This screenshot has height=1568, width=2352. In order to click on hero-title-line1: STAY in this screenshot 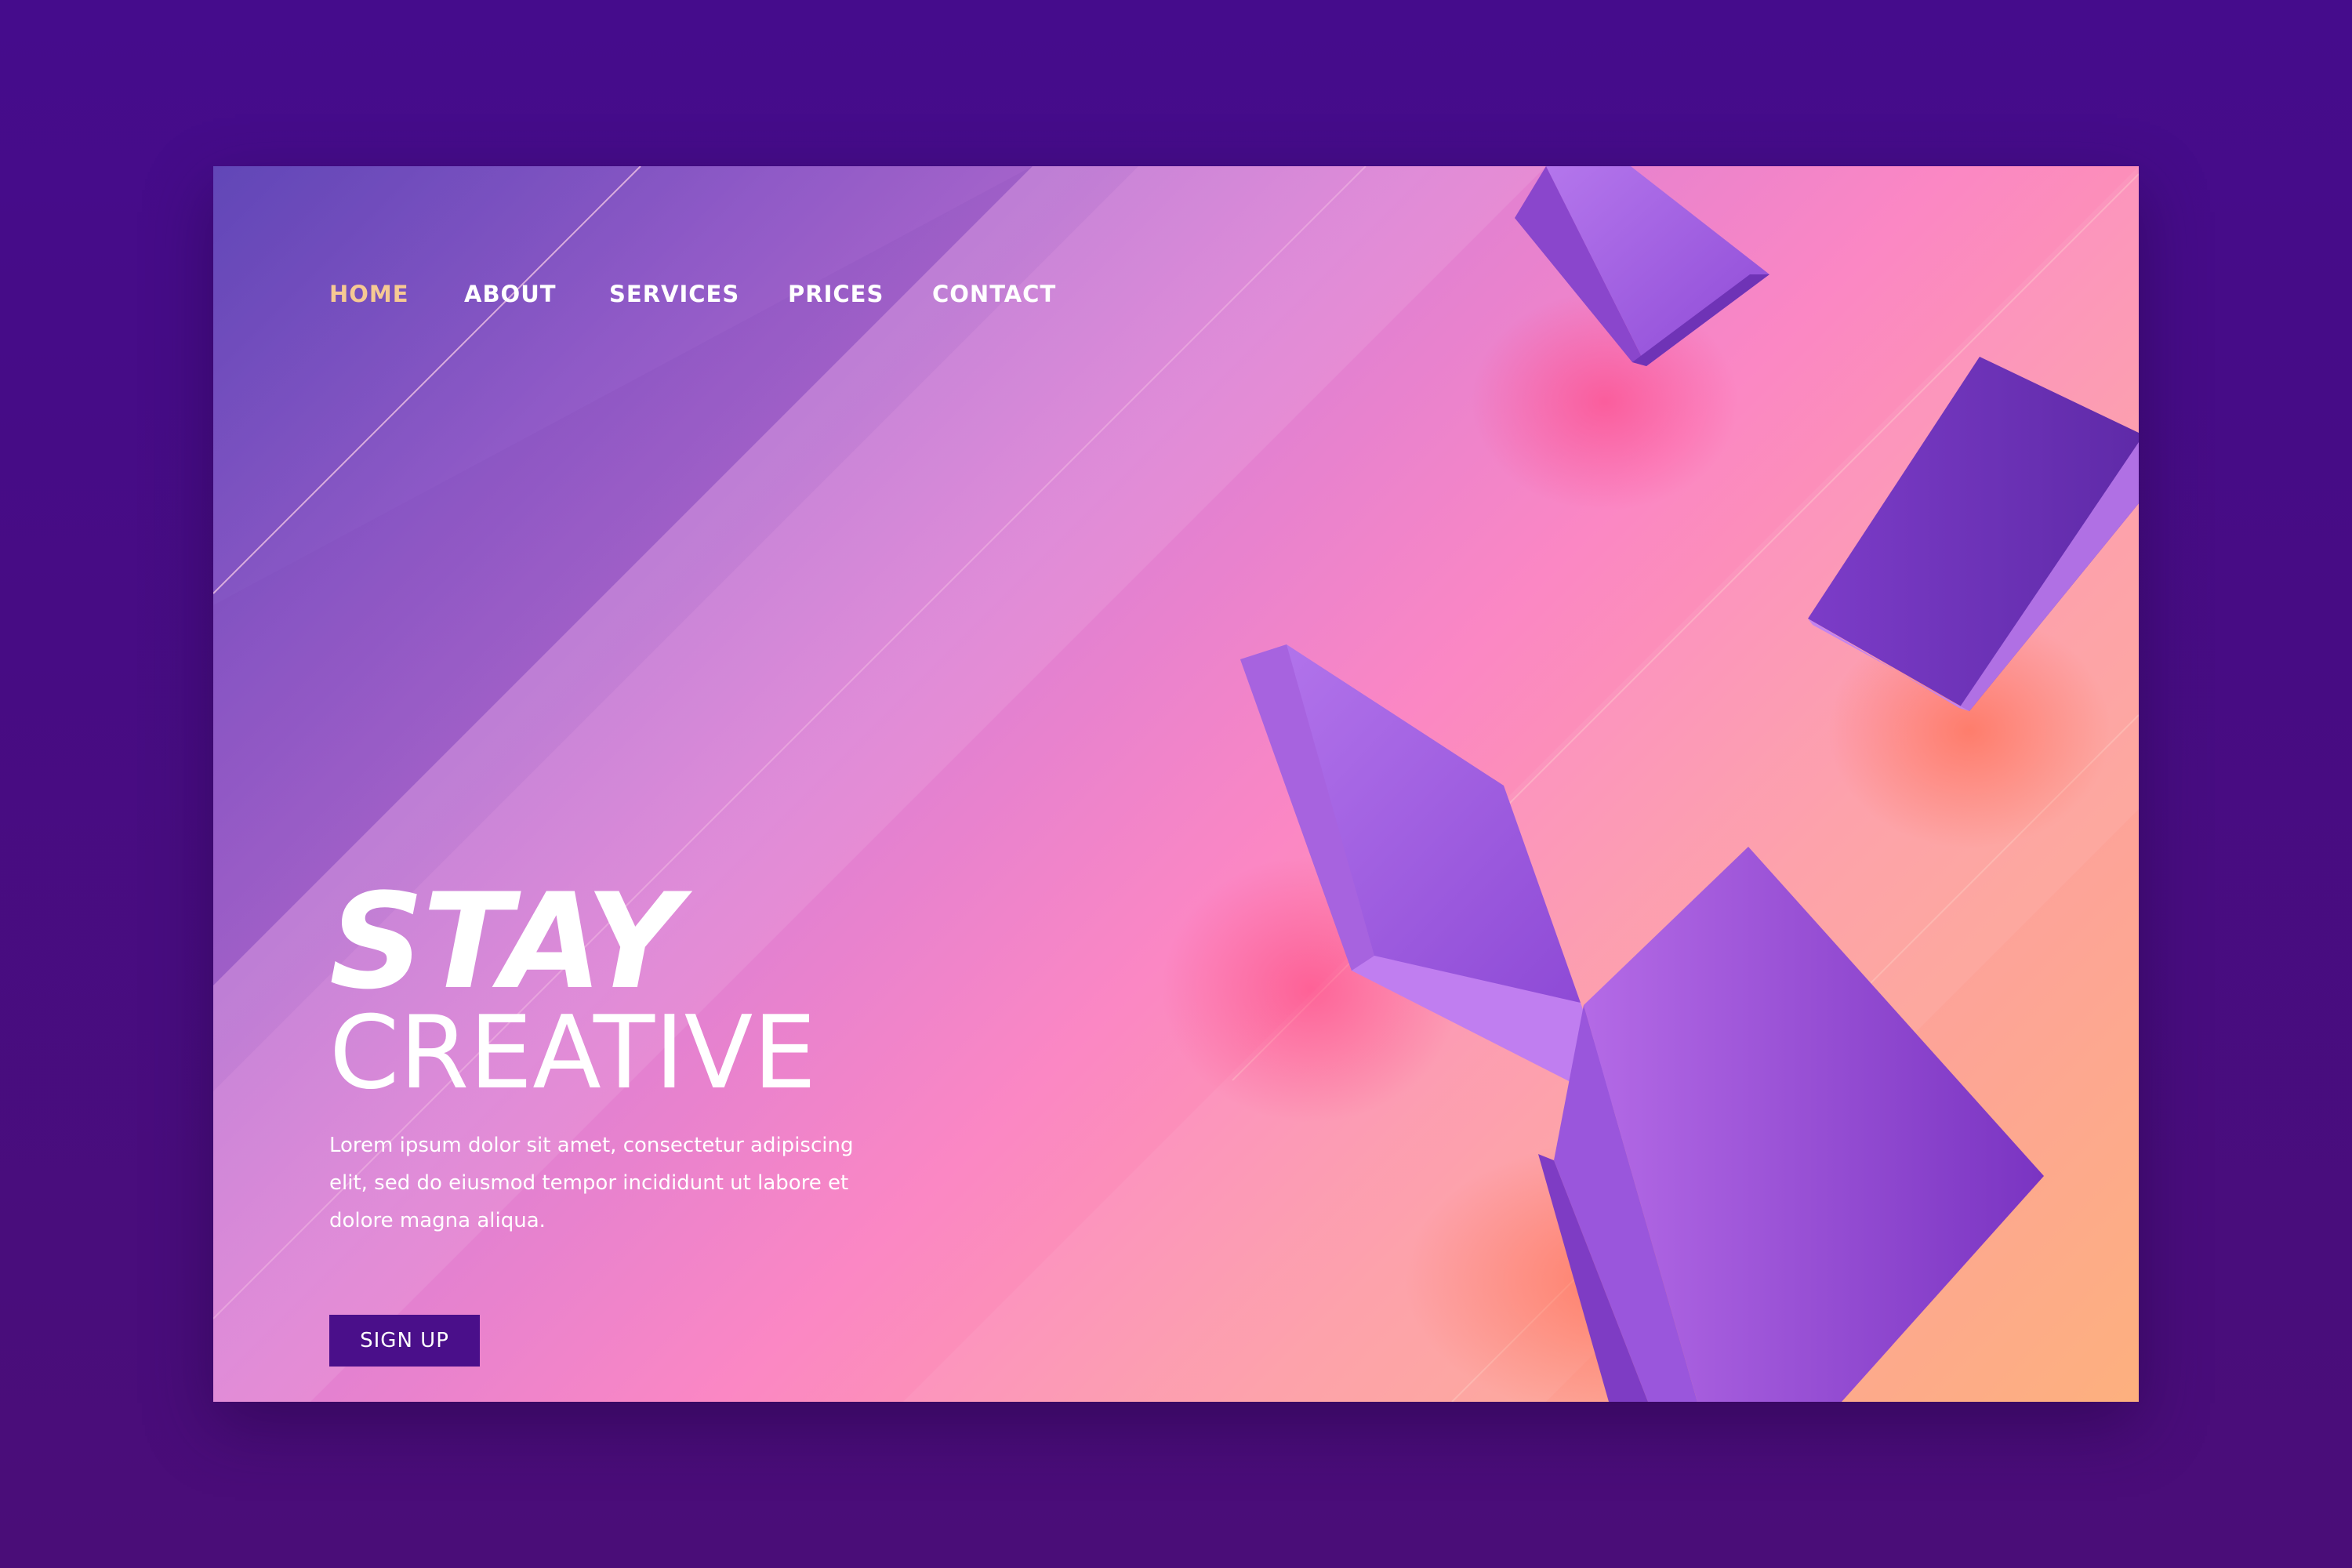, I will do `click(505, 941)`.